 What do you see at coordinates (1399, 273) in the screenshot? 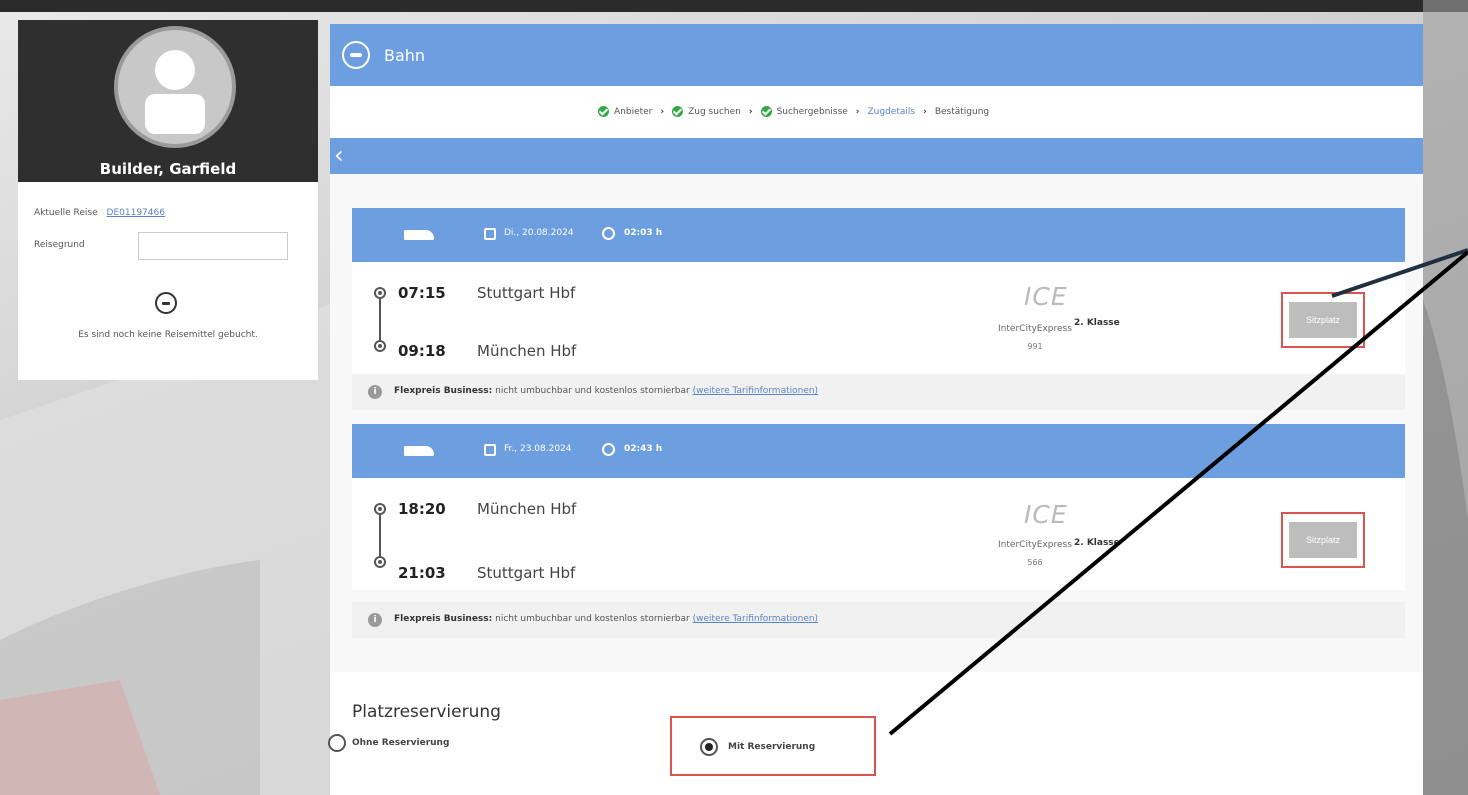
I see `annotation-line-seat` at bounding box center [1399, 273].